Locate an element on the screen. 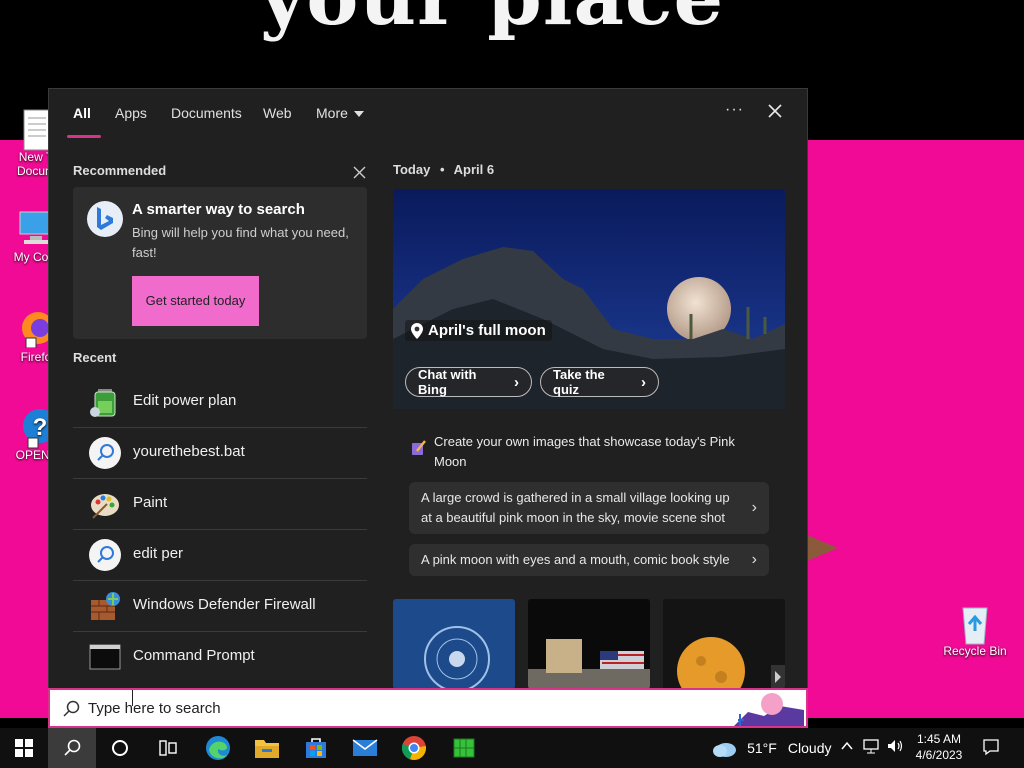 The height and width of the screenshot is (768, 1024). recent-item-yourethebest: yourethebest.bat is located at coordinates (220, 453).